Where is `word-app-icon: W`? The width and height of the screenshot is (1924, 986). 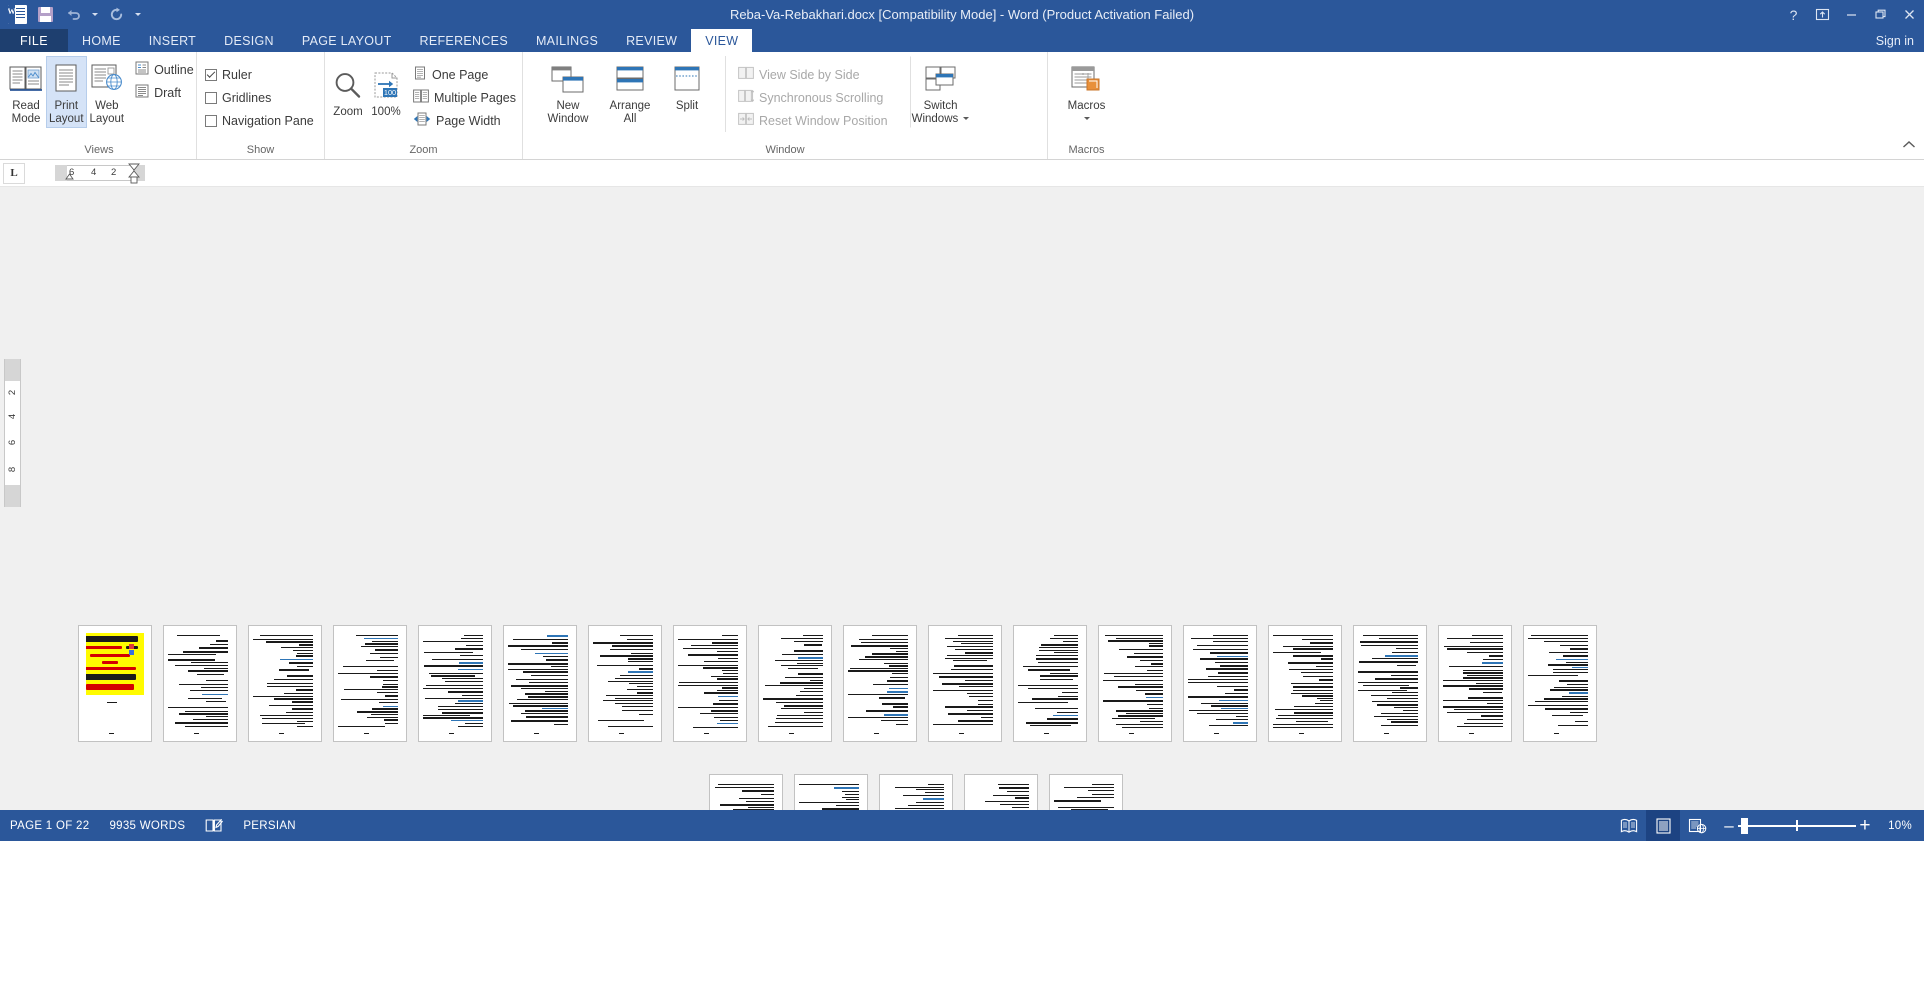 word-app-icon: W is located at coordinates (17, 15).